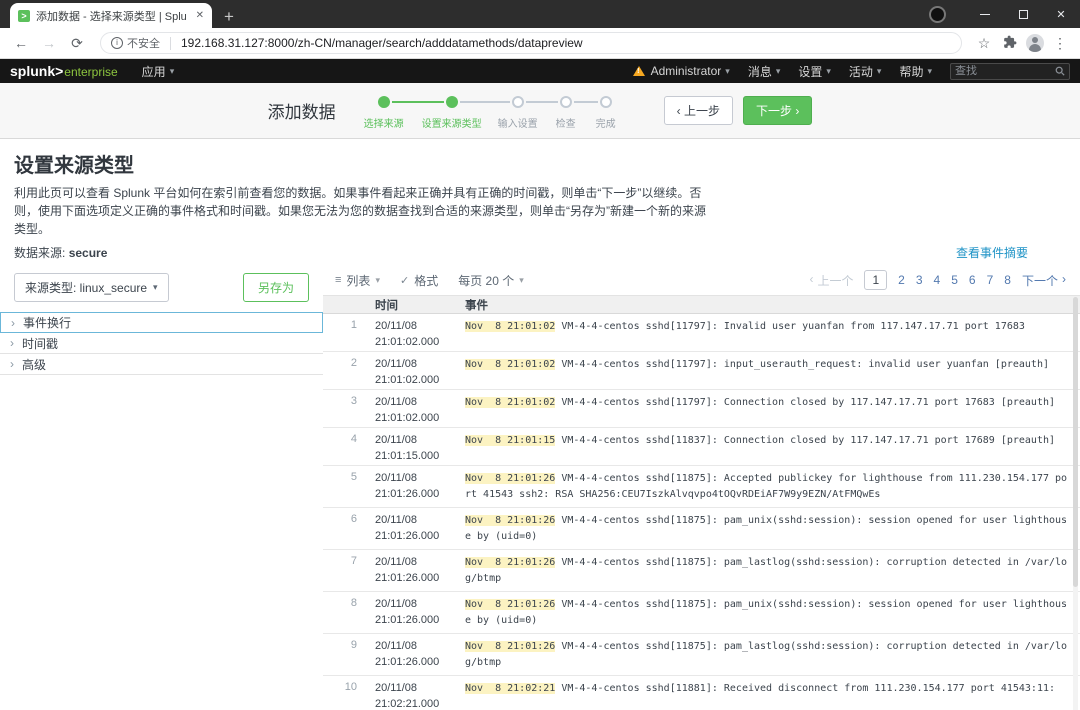  I want to click on page-button-6: 6, so click(972, 280).